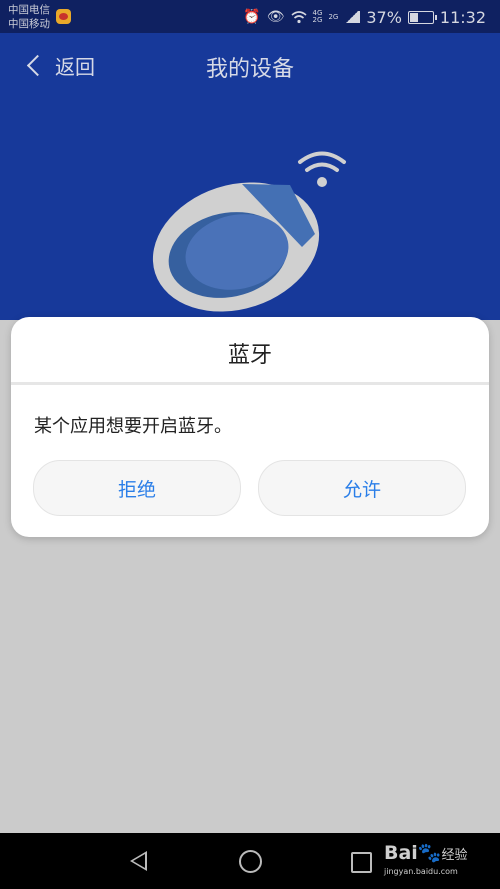 This screenshot has height=889, width=500. What do you see at coordinates (249, 355) in the screenshot?
I see `dialog-title: 蓝牙` at bounding box center [249, 355].